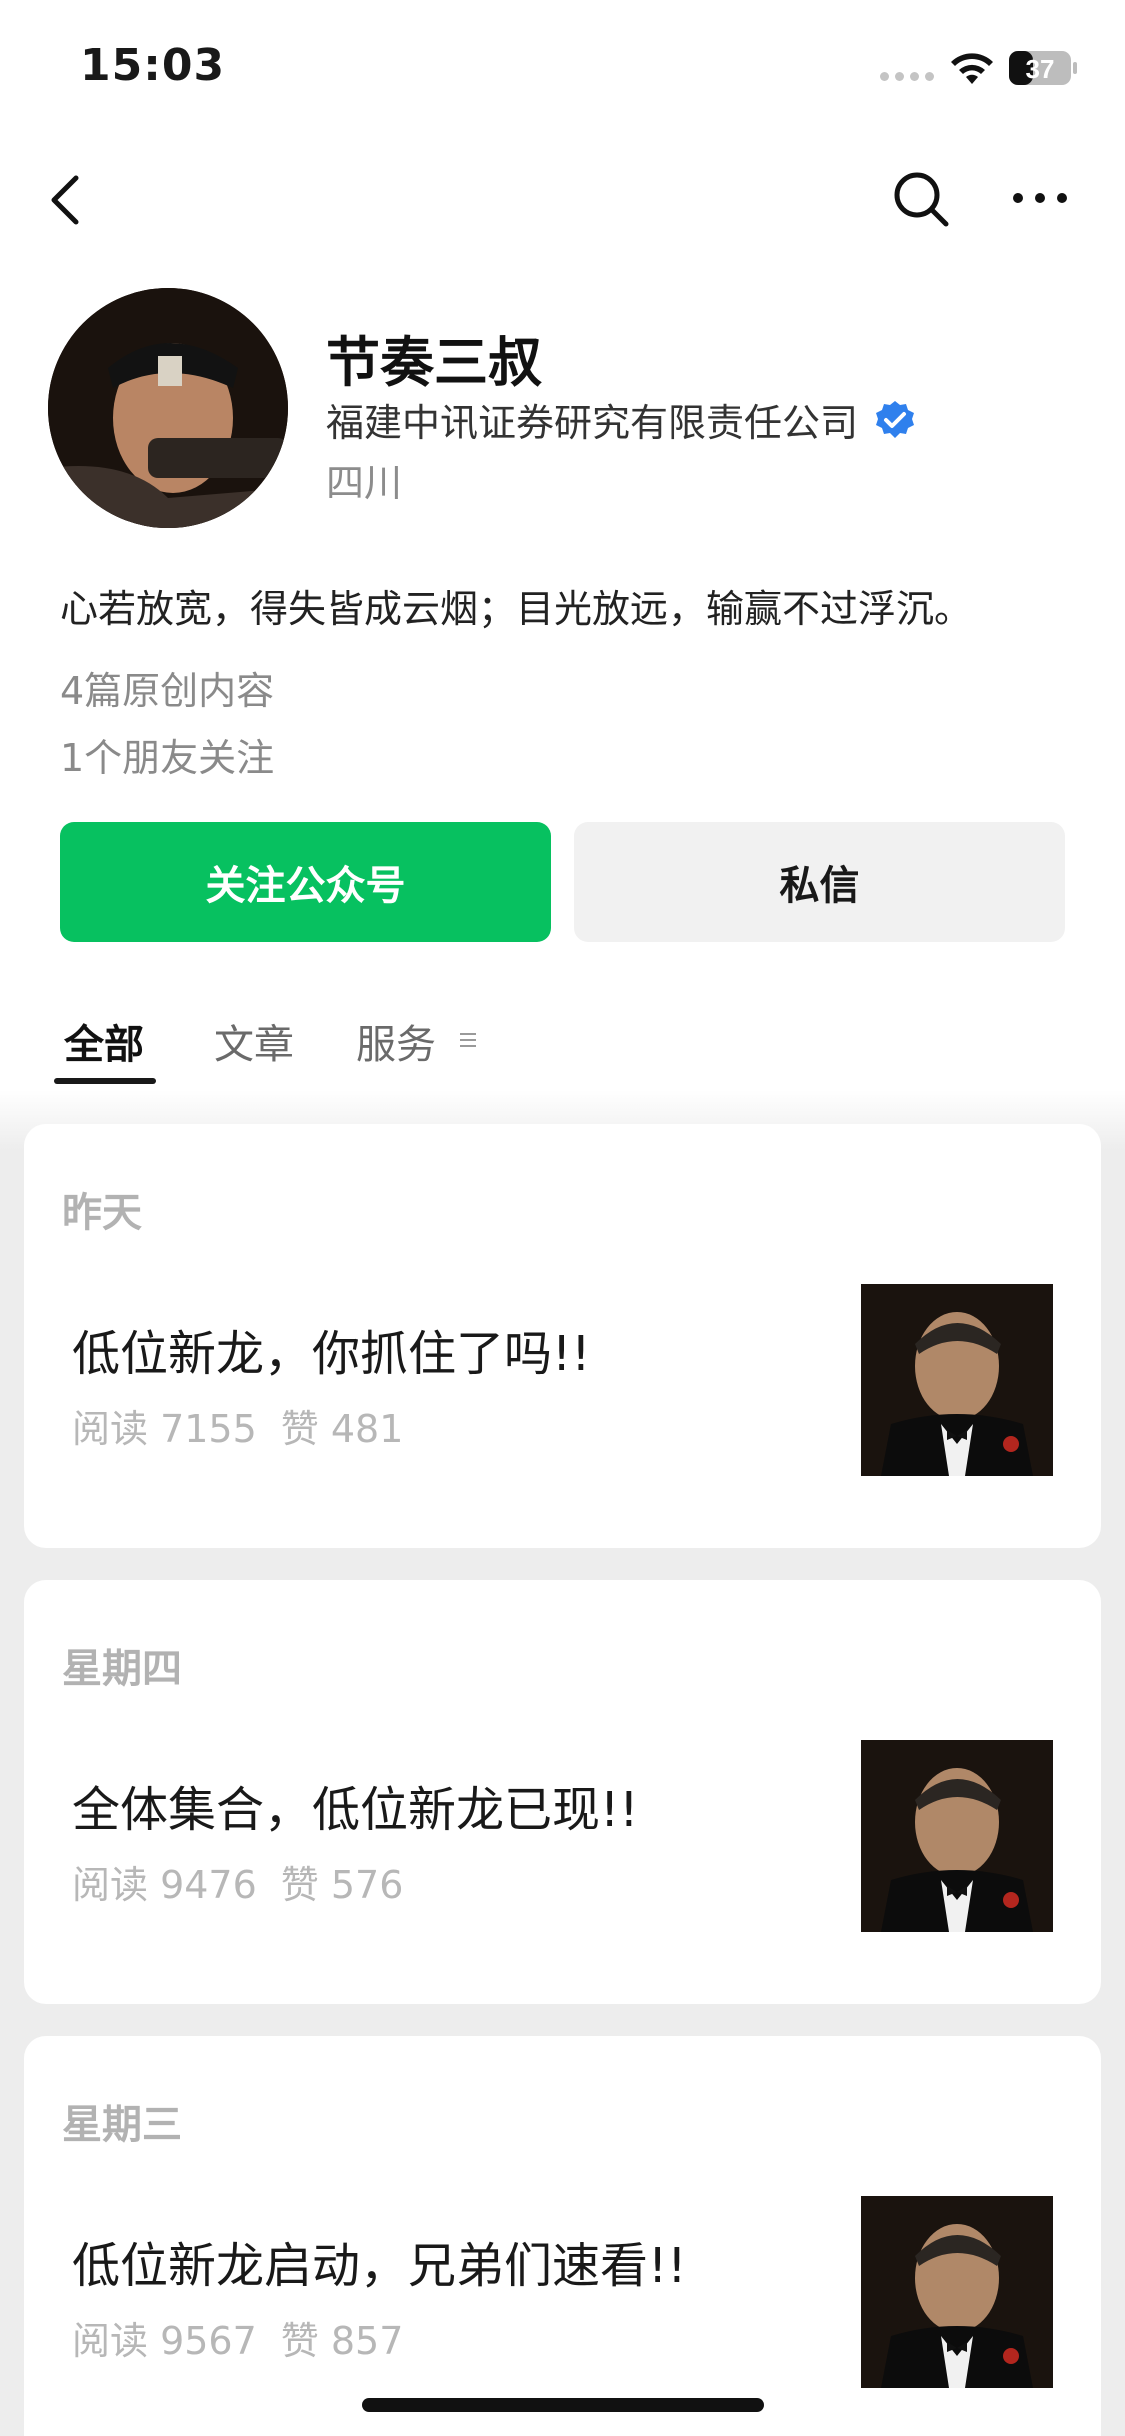 This screenshot has width=1125, height=2436. What do you see at coordinates (562, 70) in the screenshot?
I see `status-bar: 15:03 37` at bounding box center [562, 70].